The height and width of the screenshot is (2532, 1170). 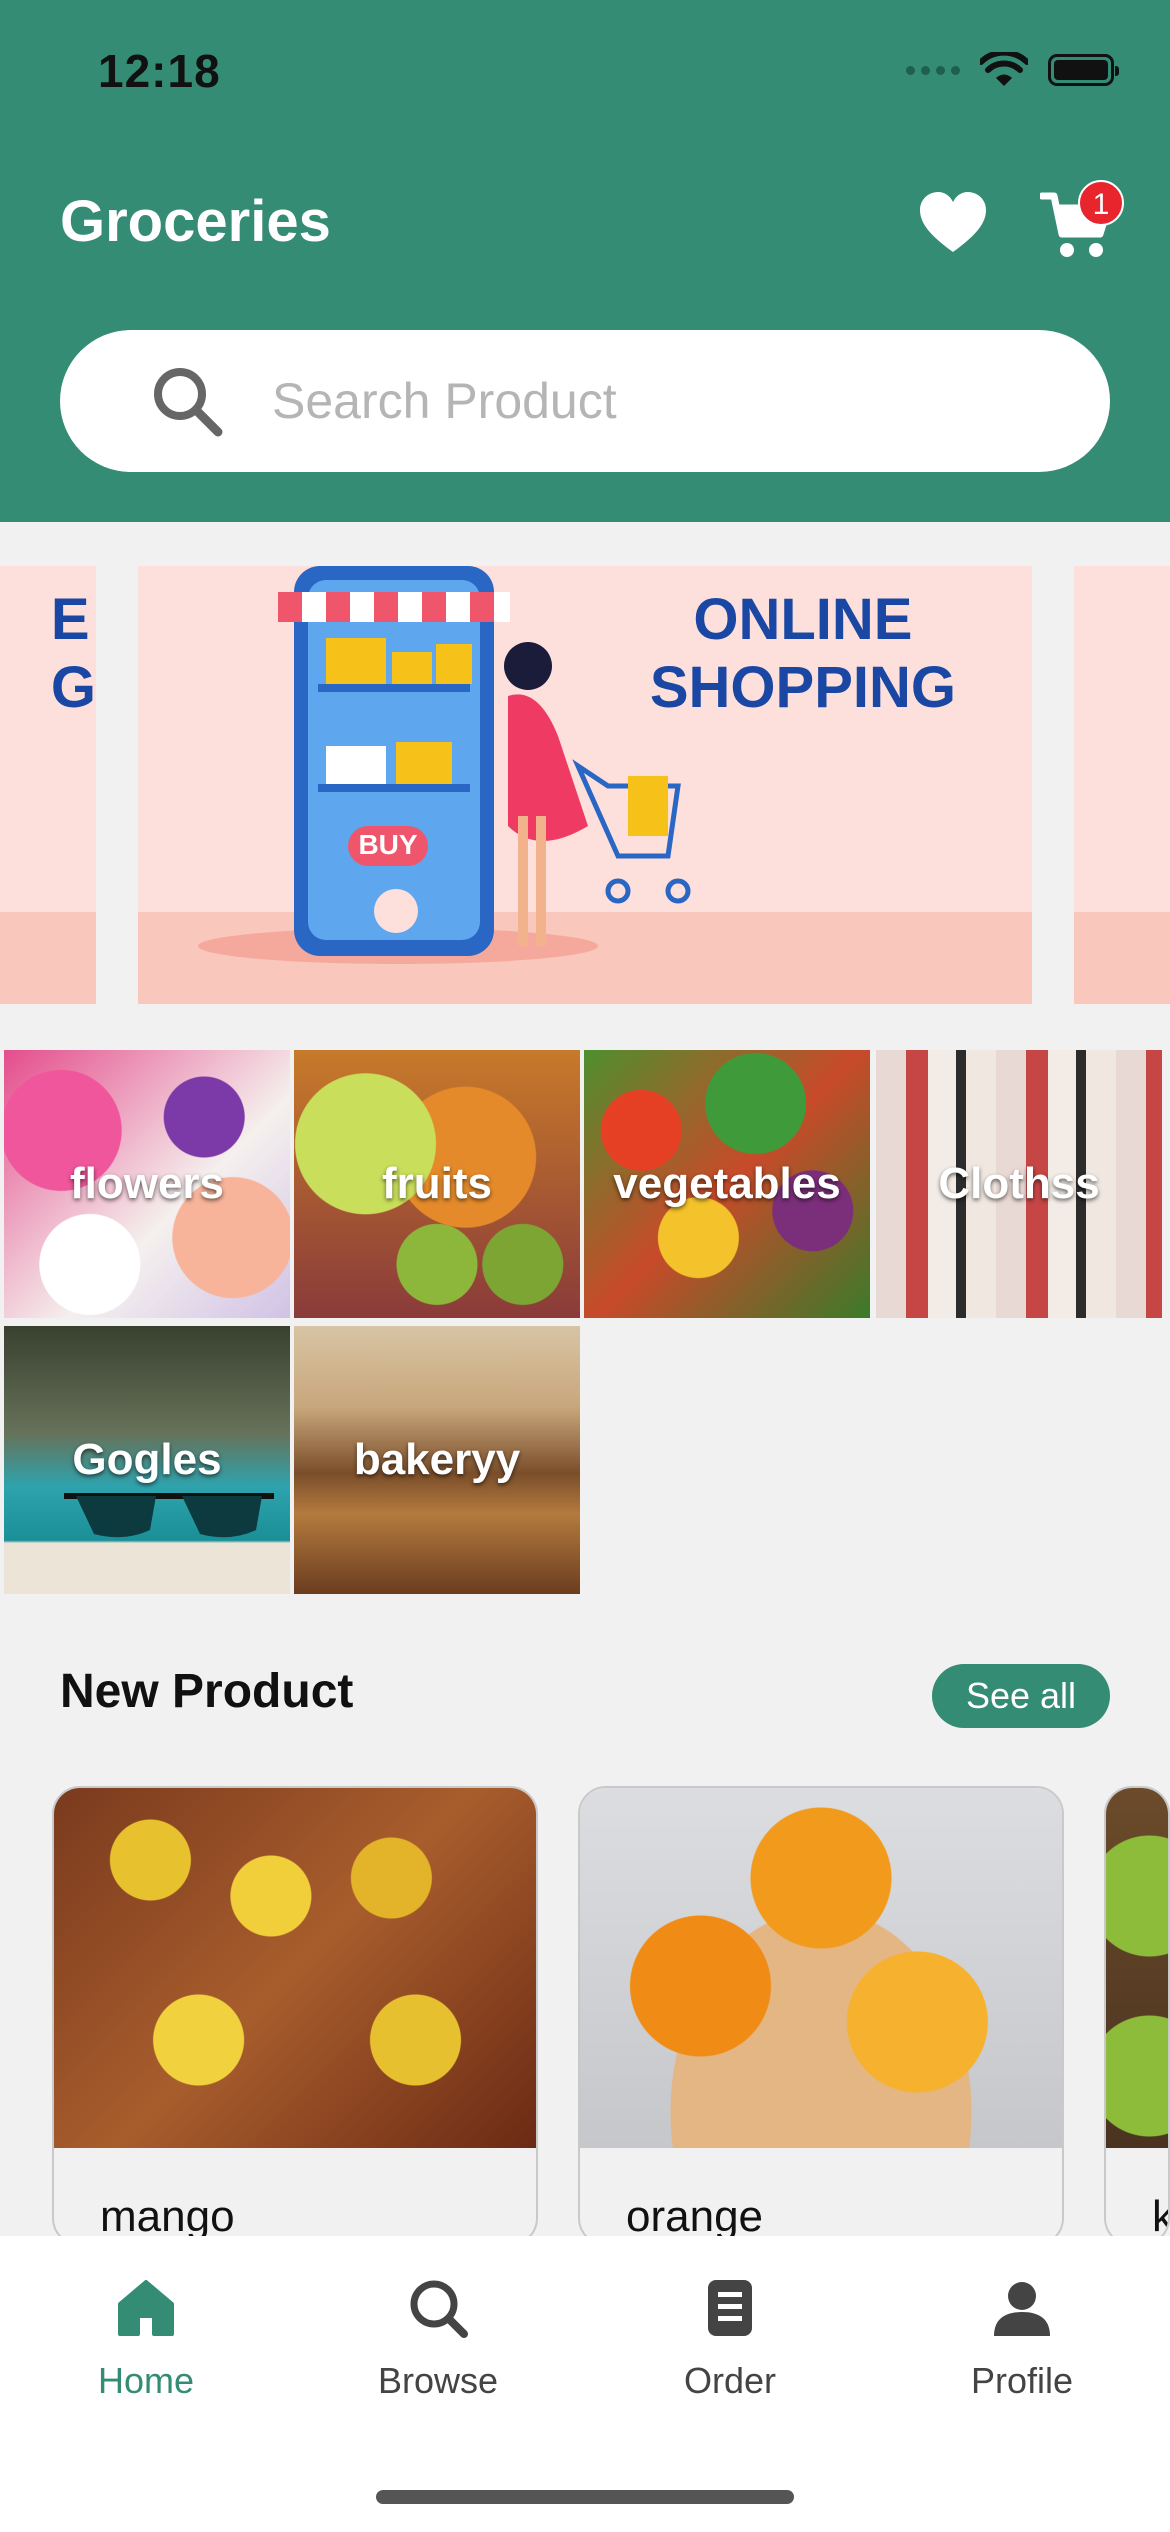 I want to click on status-time: 12:18, so click(x=159, y=71).